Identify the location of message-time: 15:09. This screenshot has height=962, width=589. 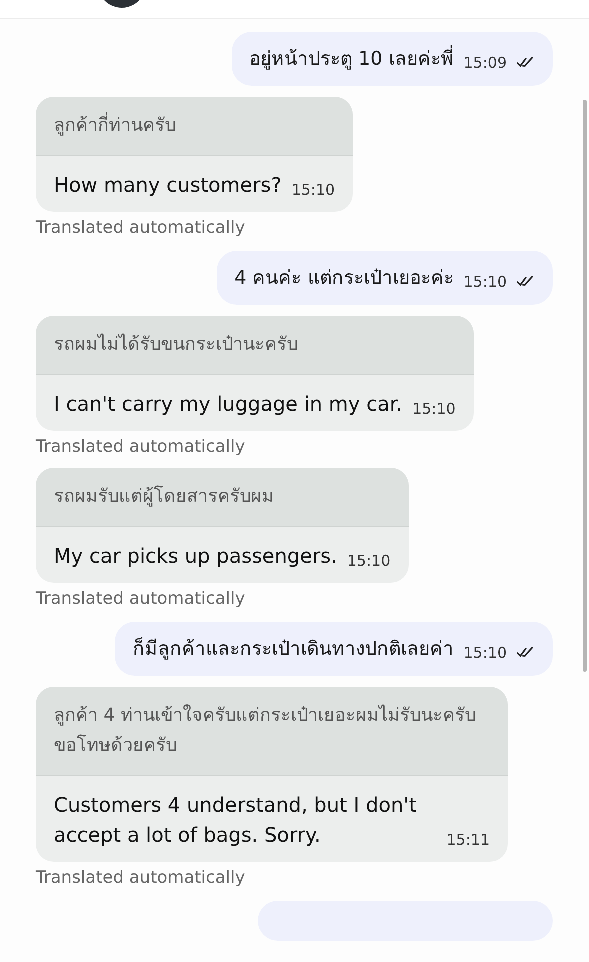
(485, 63).